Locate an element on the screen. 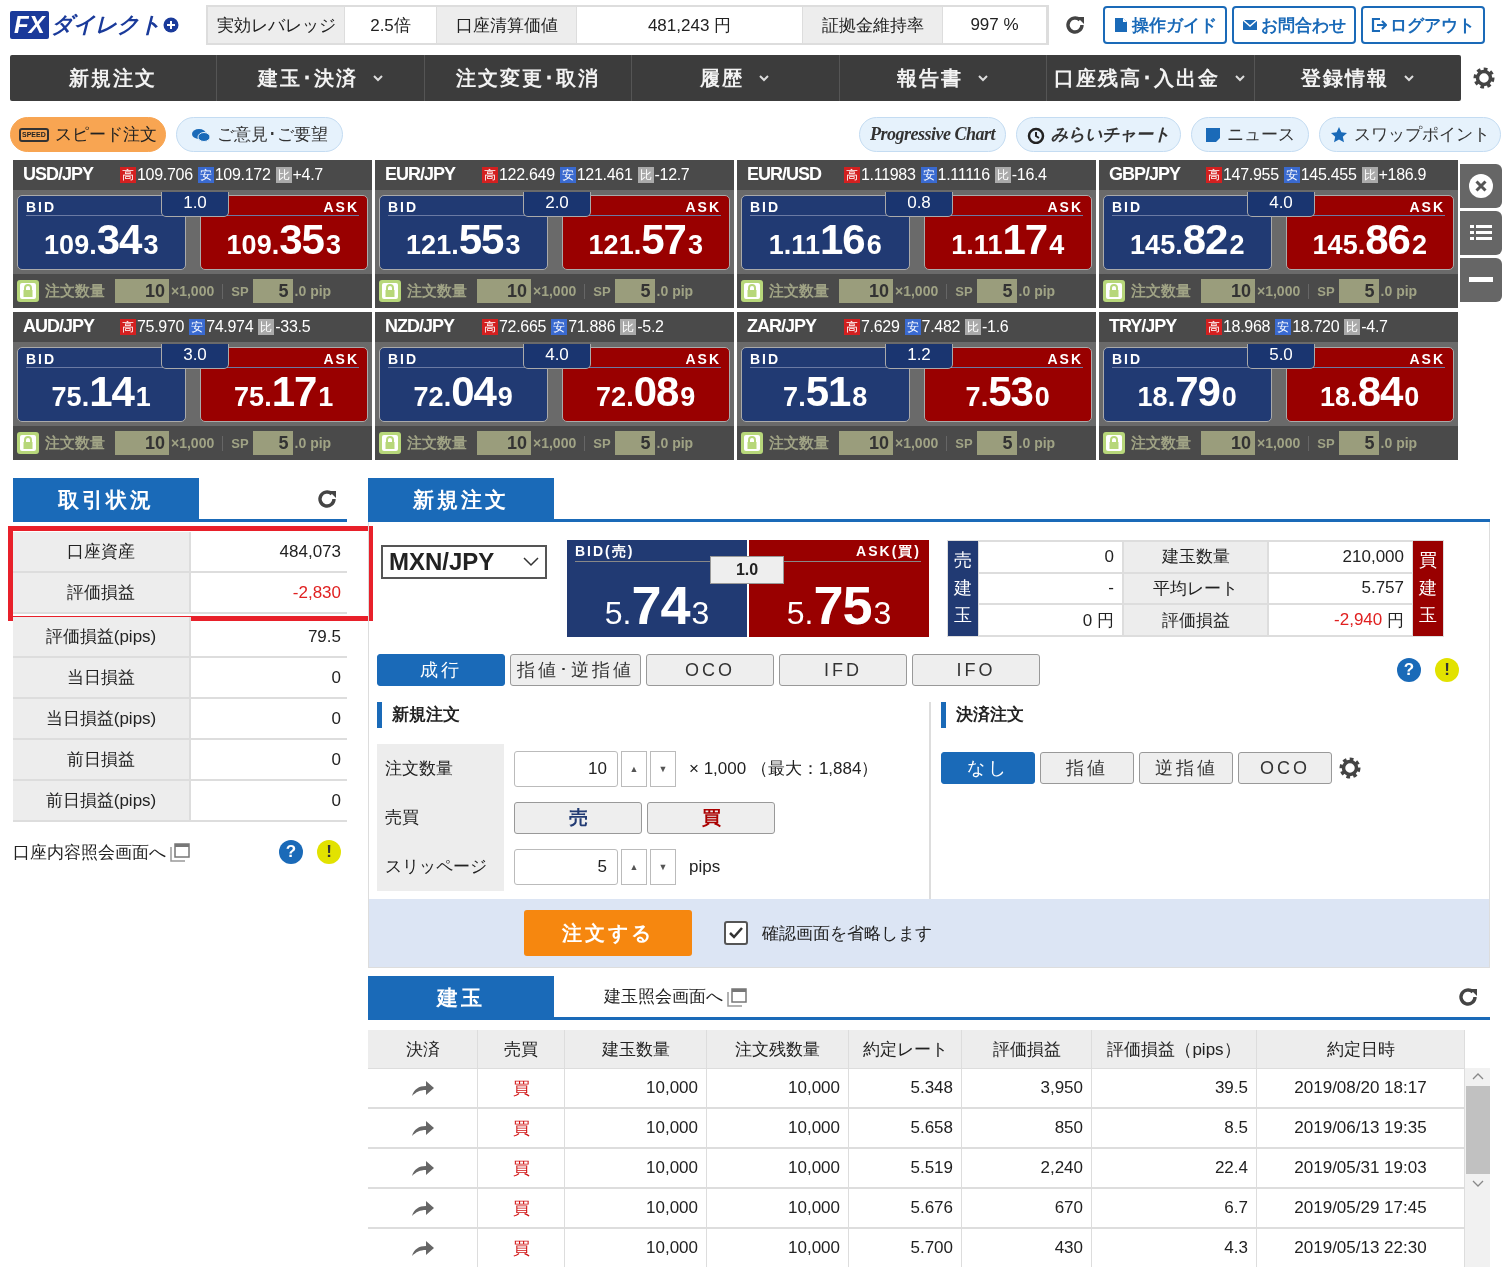 This screenshot has width=1511, height=1267. order-type-tab: OCO is located at coordinates (710, 670).